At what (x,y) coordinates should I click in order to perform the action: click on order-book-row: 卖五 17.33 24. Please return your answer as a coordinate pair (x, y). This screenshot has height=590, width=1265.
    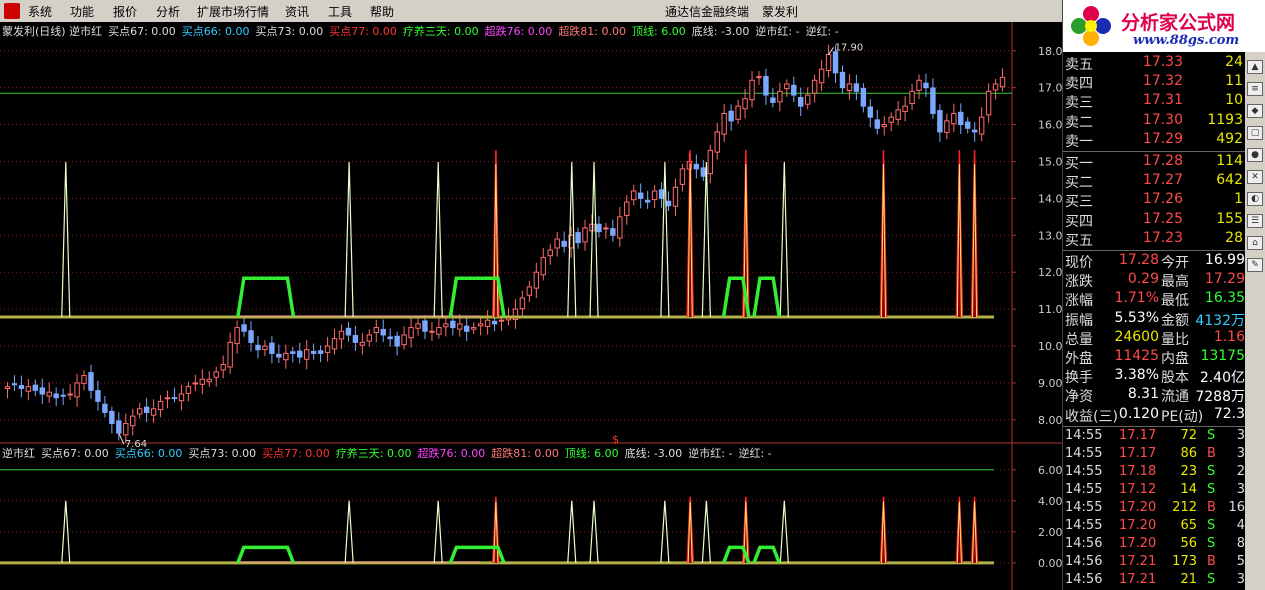
    Looking at the image, I should click on (1154, 63).